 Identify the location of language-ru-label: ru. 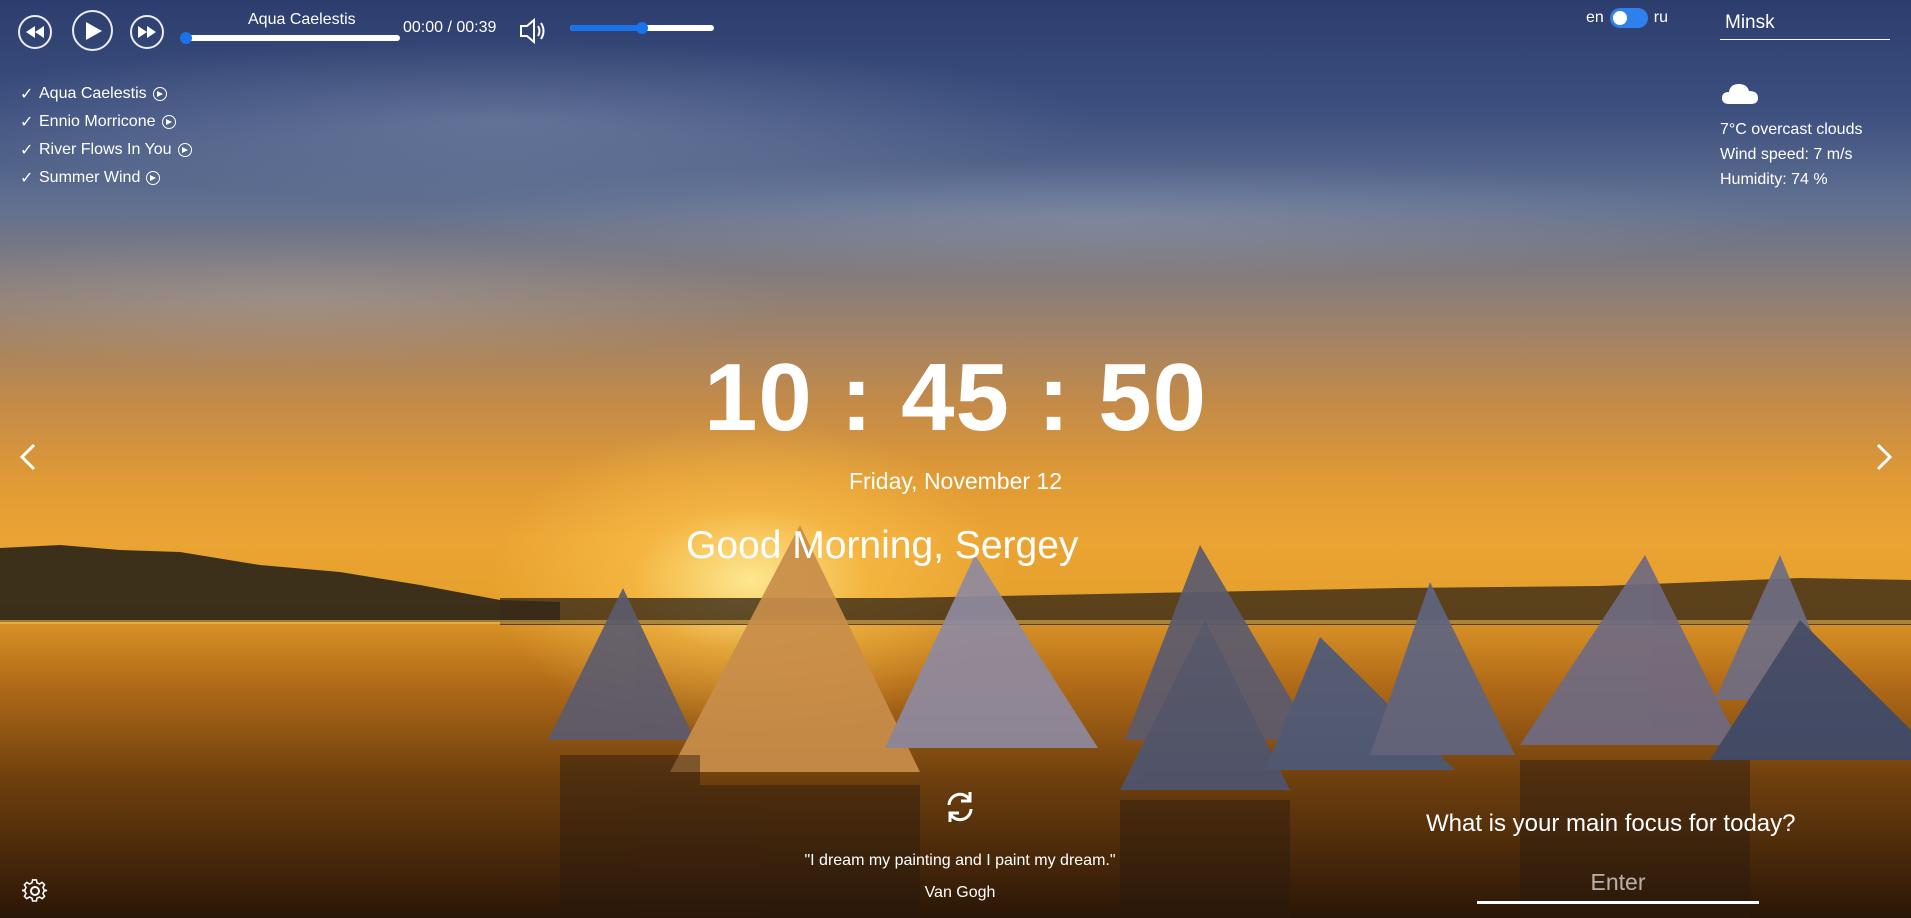
(1661, 17).